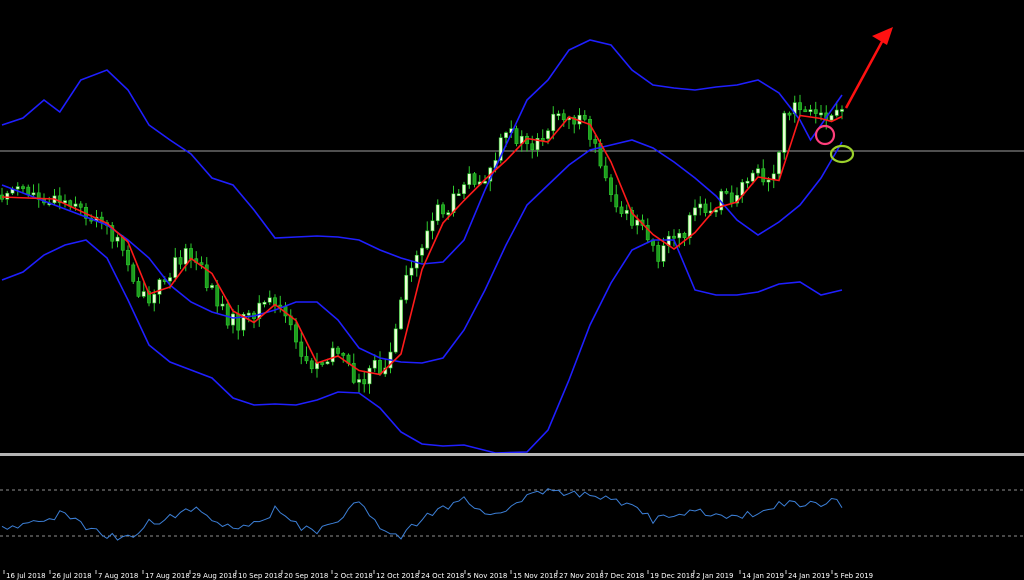 The image size is (1024, 580). Describe the element at coordinates (167, 576) in the screenshot. I see `x-axis-date-label: 17 Aug 2018` at that location.